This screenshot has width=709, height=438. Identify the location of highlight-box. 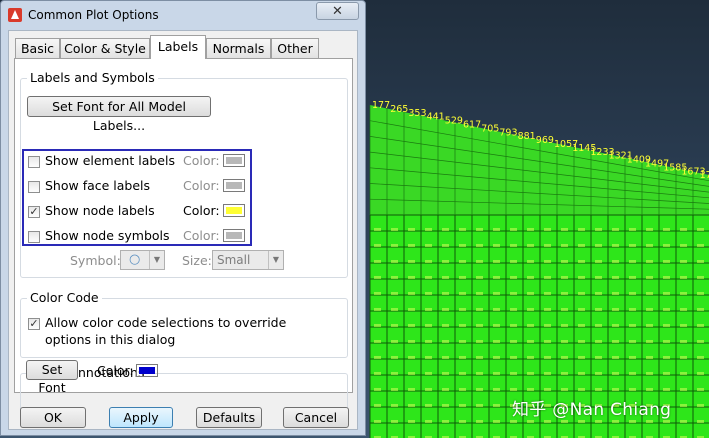
(137, 197).